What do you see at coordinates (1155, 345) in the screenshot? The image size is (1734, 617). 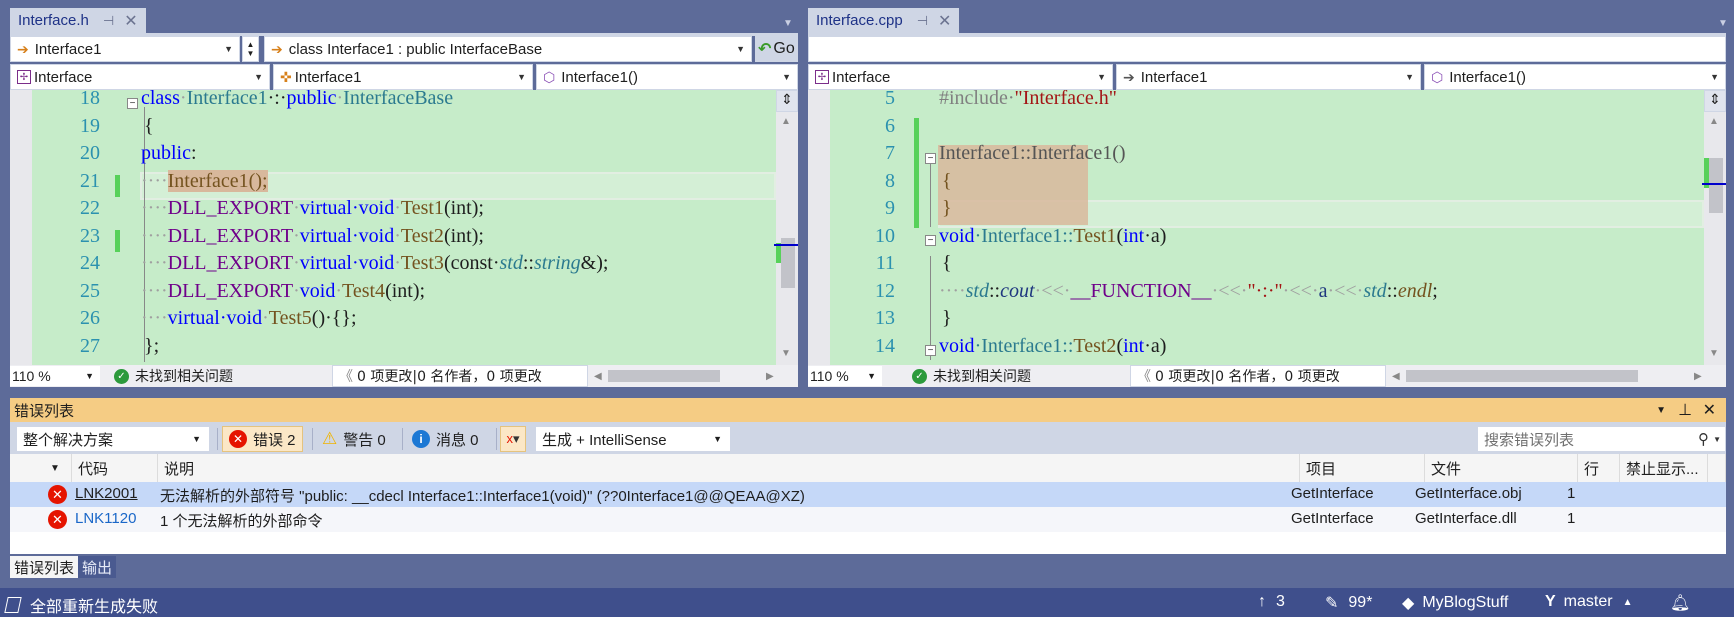 I see `params: ·a)` at bounding box center [1155, 345].